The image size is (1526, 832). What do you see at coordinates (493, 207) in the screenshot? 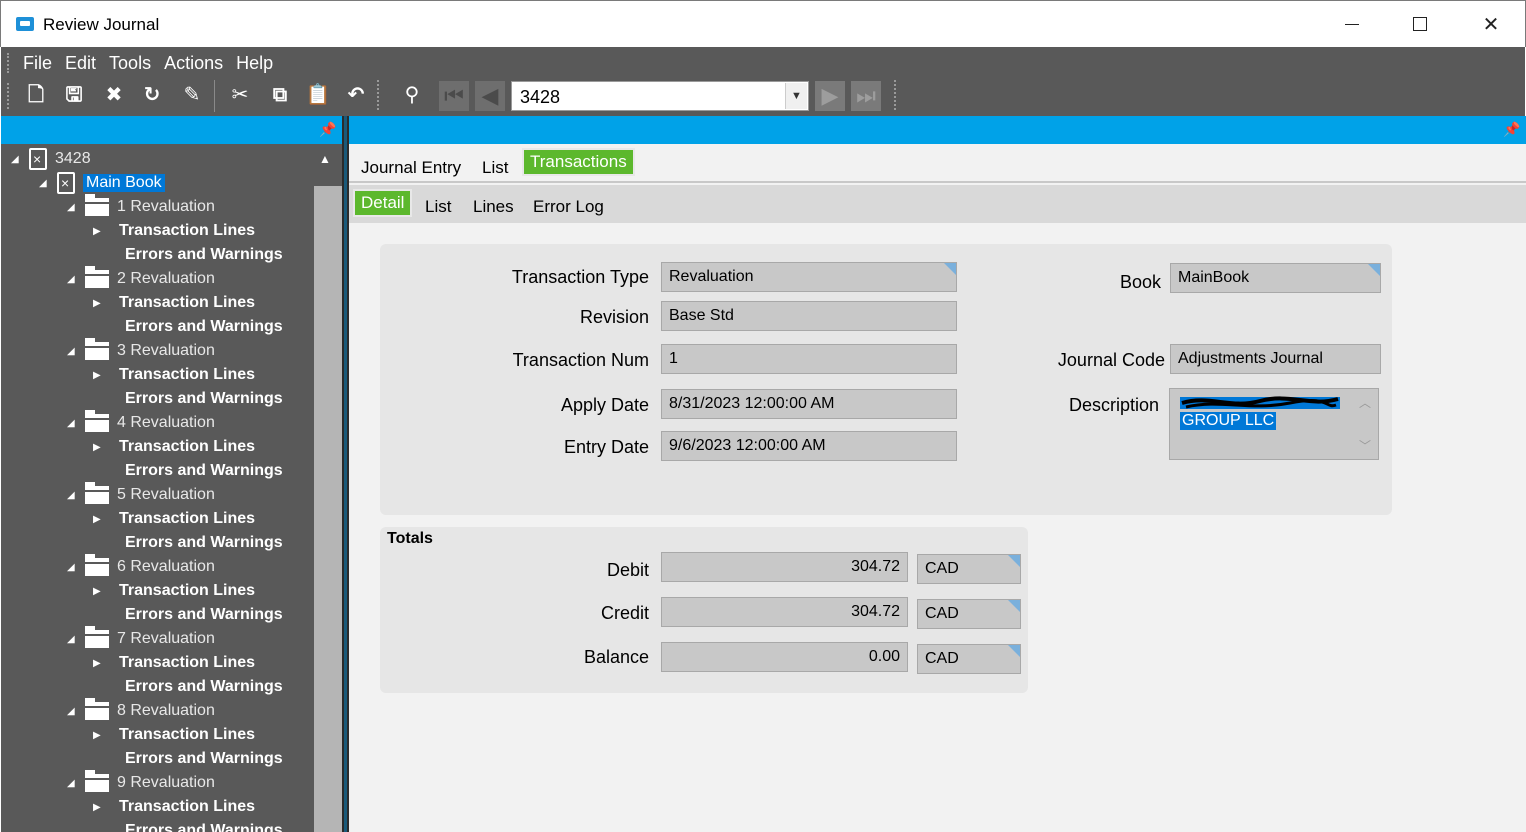
I see `tab-lines: Lines` at bounding box center [493, 207].